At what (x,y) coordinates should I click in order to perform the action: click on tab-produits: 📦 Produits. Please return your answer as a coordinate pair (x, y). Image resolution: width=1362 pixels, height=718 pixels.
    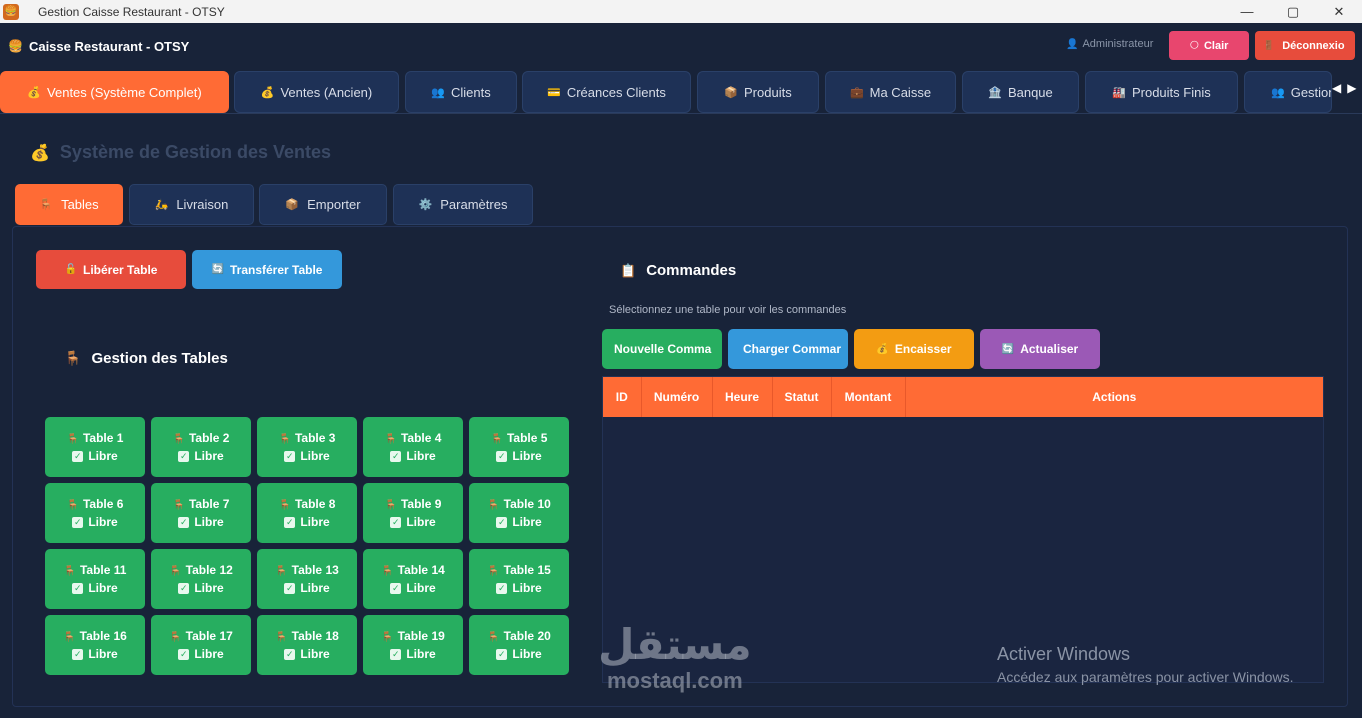
    Looking at the image, I should click on (758, 92).